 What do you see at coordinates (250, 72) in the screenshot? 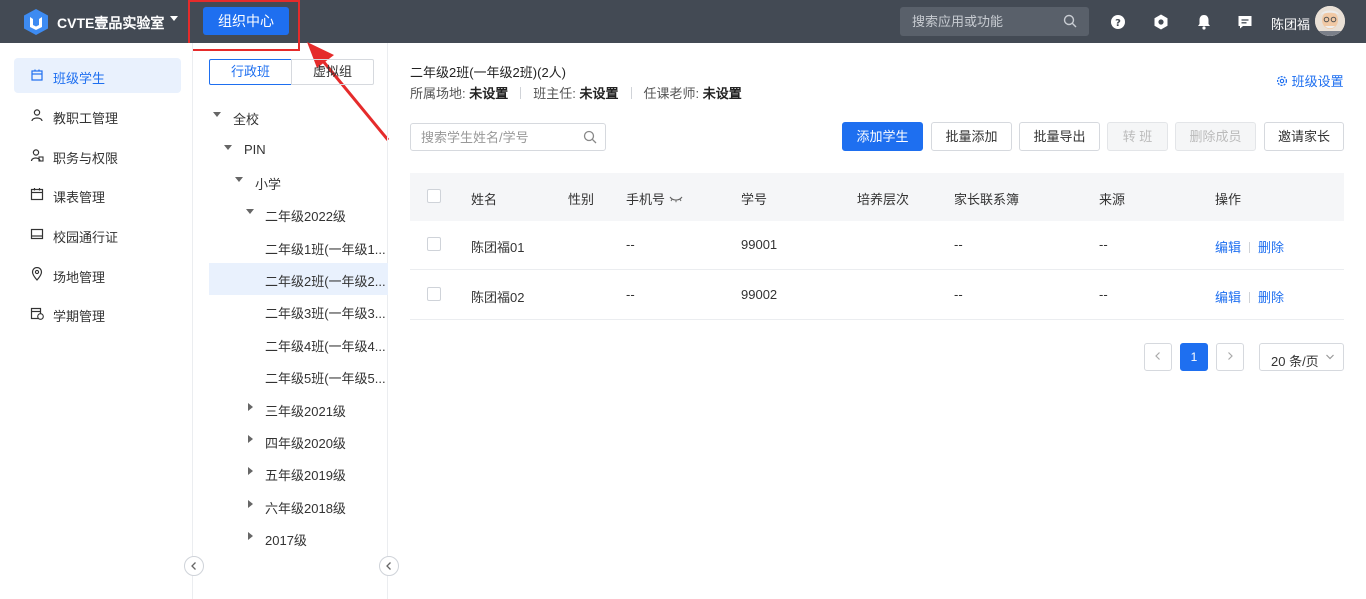
I see `tab-admin-class: 行政班` at bounding box center [250, 72].